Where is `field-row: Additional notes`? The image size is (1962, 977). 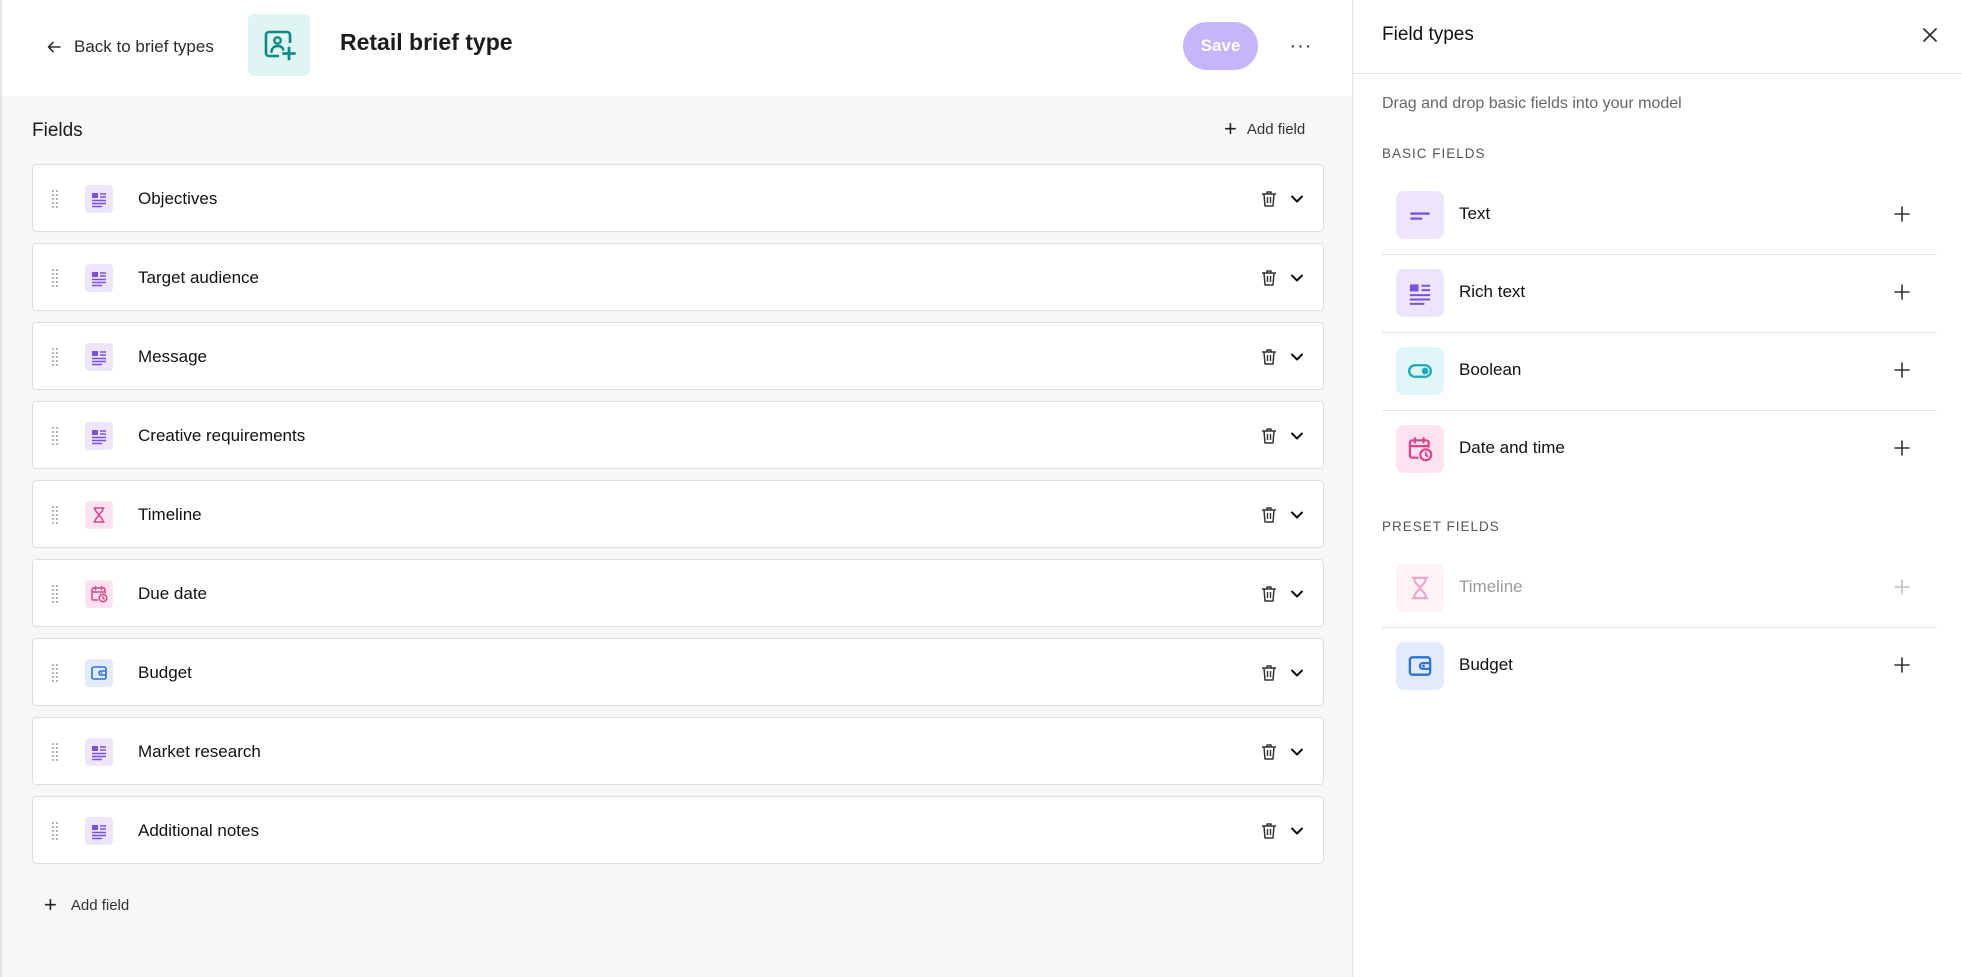
field-row: Additional notes is located at coordinates (678, 830).